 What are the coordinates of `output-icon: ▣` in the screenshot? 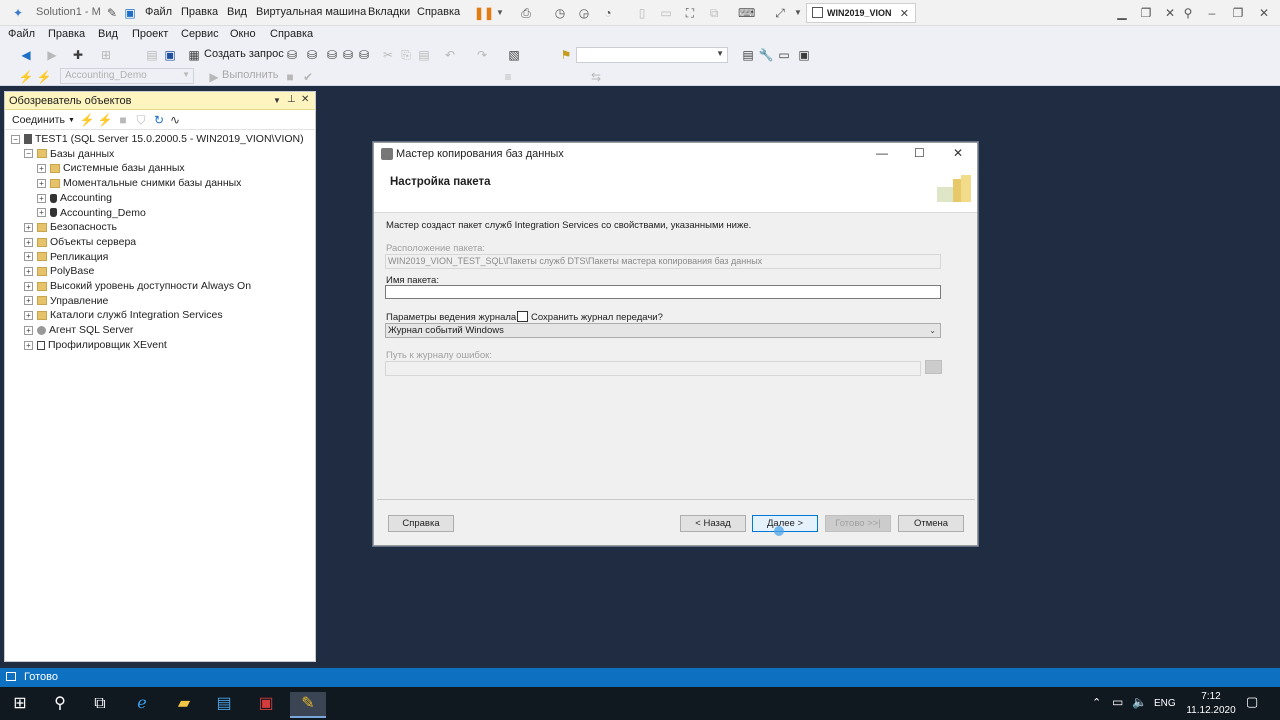 It's located at (804, 55).